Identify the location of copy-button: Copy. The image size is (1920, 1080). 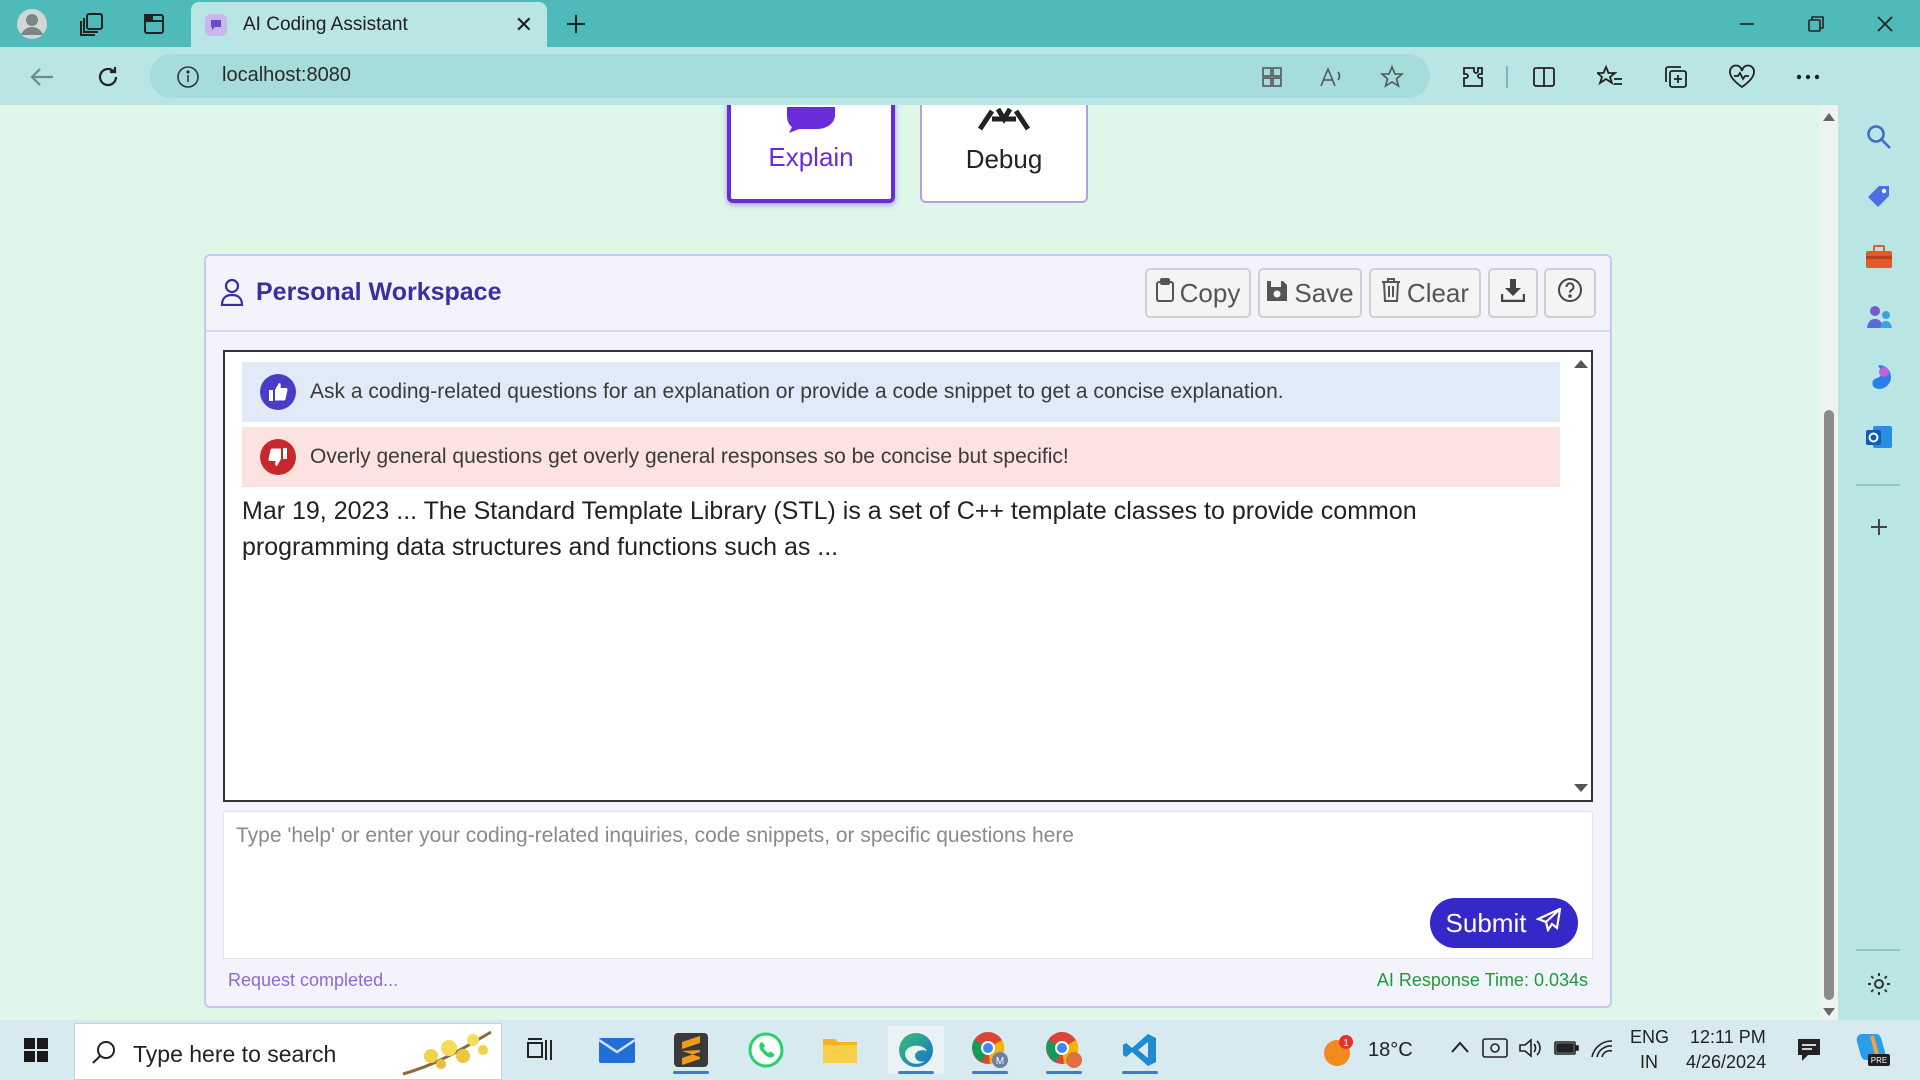
(1198, 293).